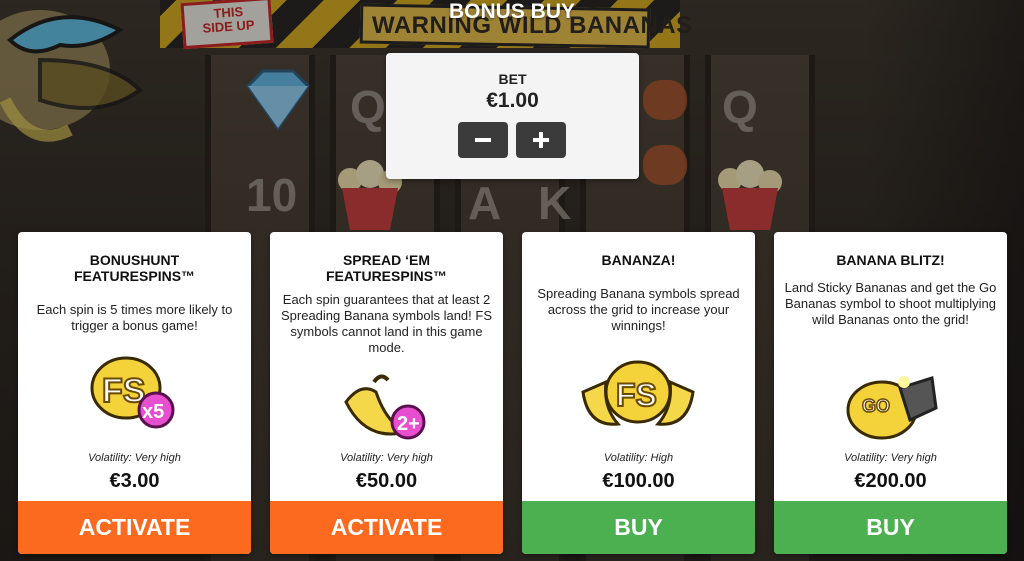 The height and width of the screenshot is (561, 1024). I want to click on fs-x5-icon: FS x5, so click(132, 392).